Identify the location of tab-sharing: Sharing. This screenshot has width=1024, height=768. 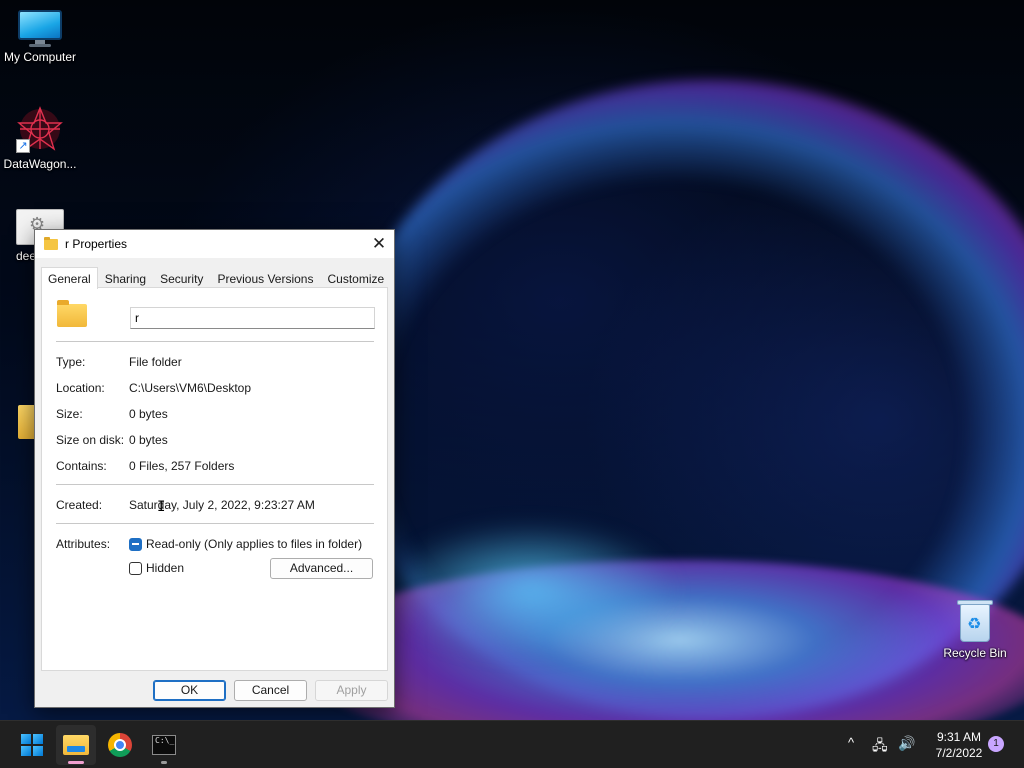
(125, 278).